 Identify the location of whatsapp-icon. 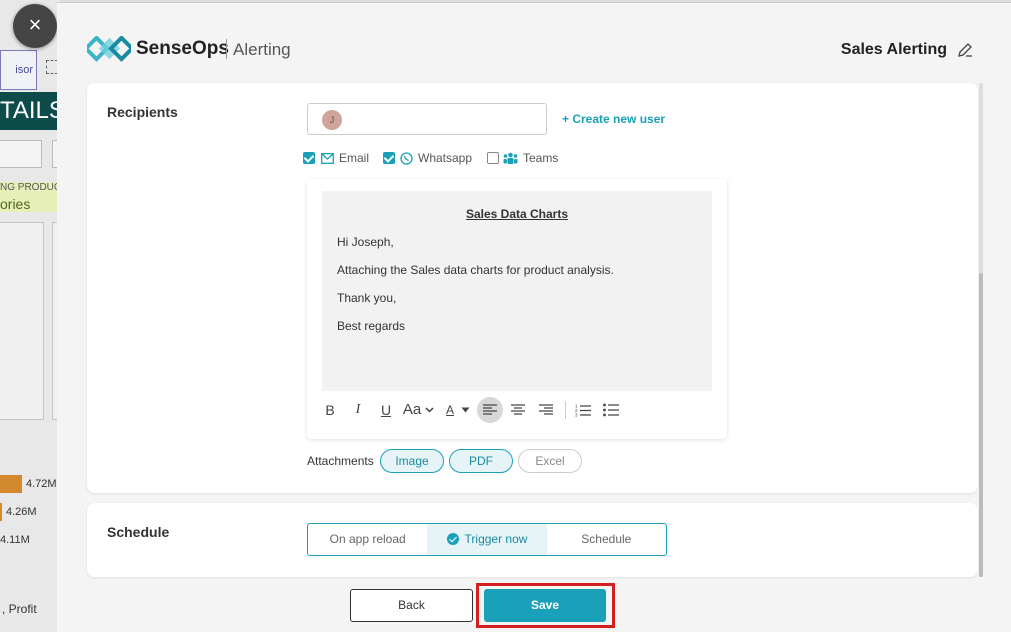
(406, 158).